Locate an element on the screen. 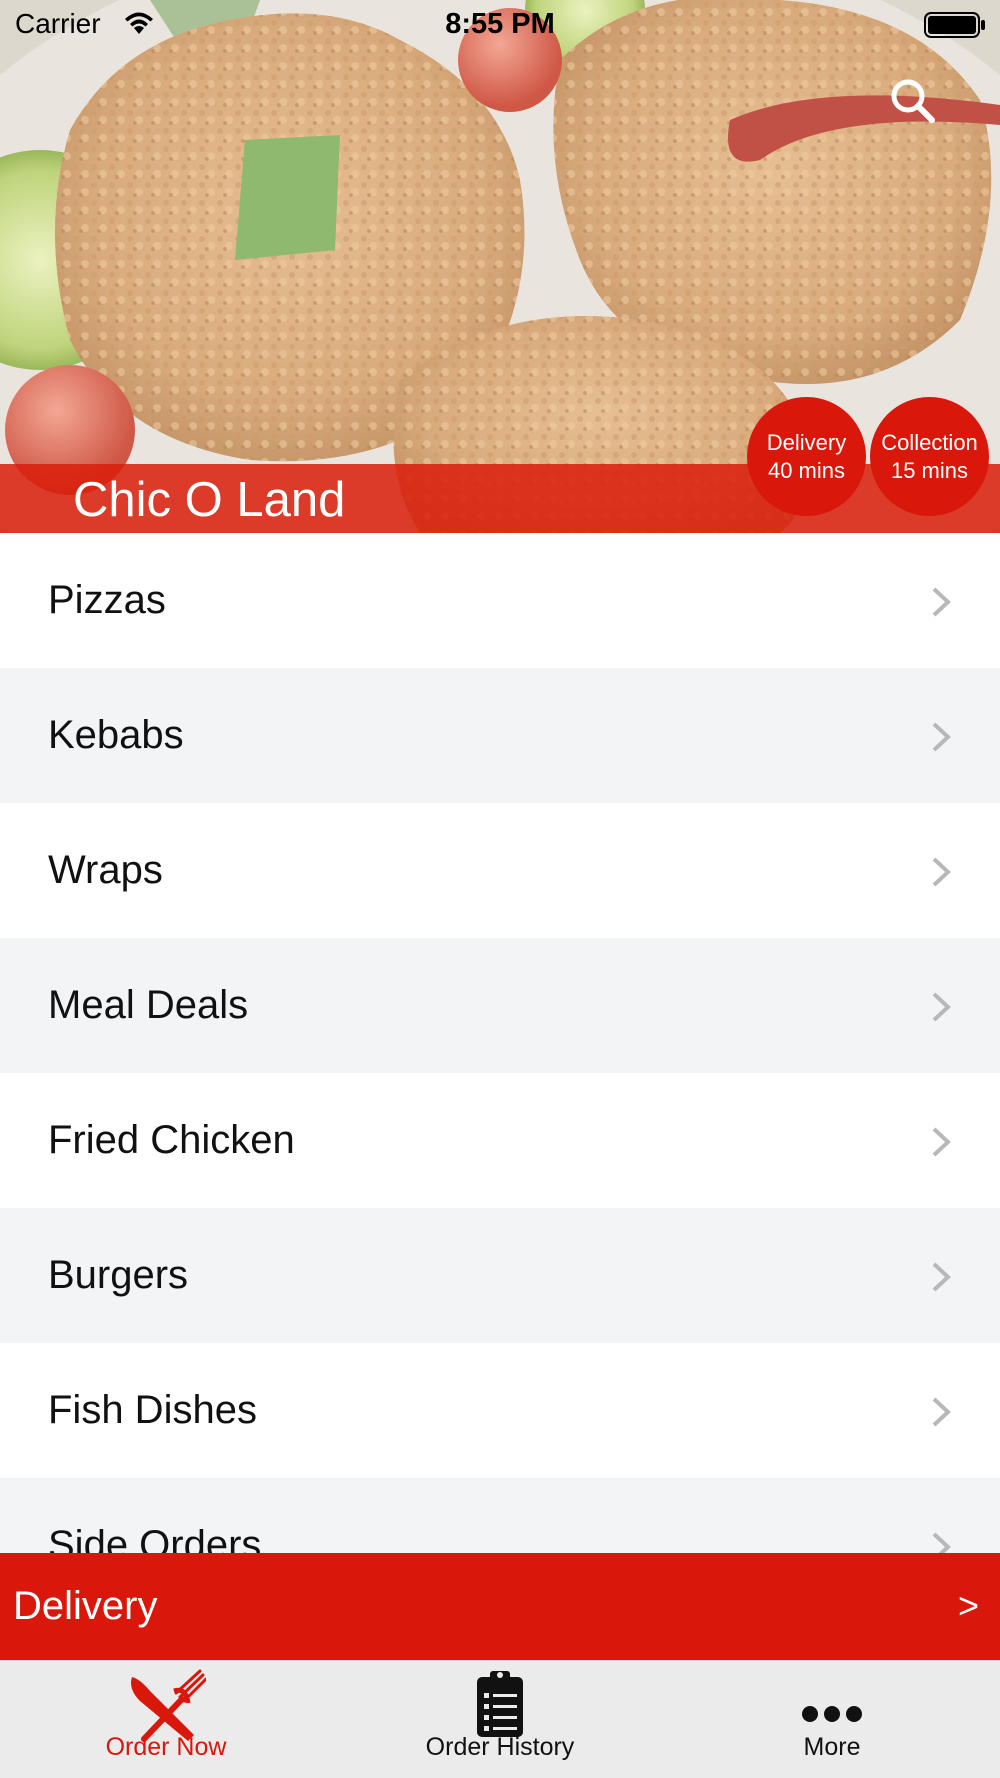  delivery-arrow: > is located at coordinates (969, 1605).